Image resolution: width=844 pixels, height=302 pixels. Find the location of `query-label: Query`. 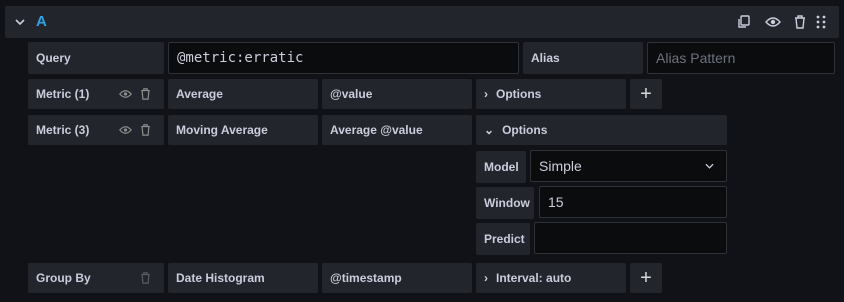

query-label: Query is located at coordinates (96, 58).